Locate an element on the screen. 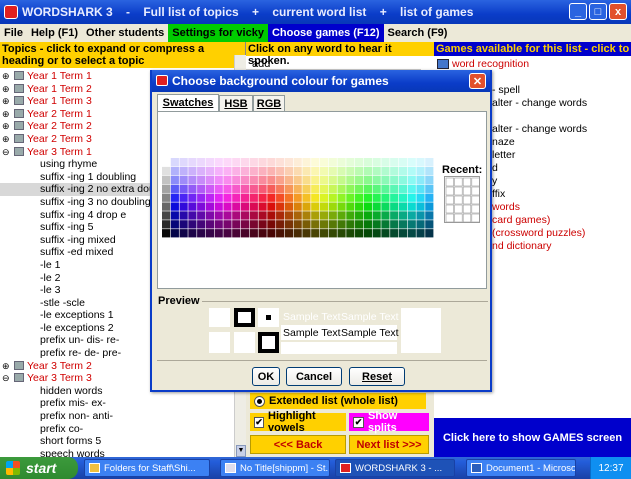 The width and height of the screenshot is (631, 479). game-item: naze is located at coordinates (503, 142).